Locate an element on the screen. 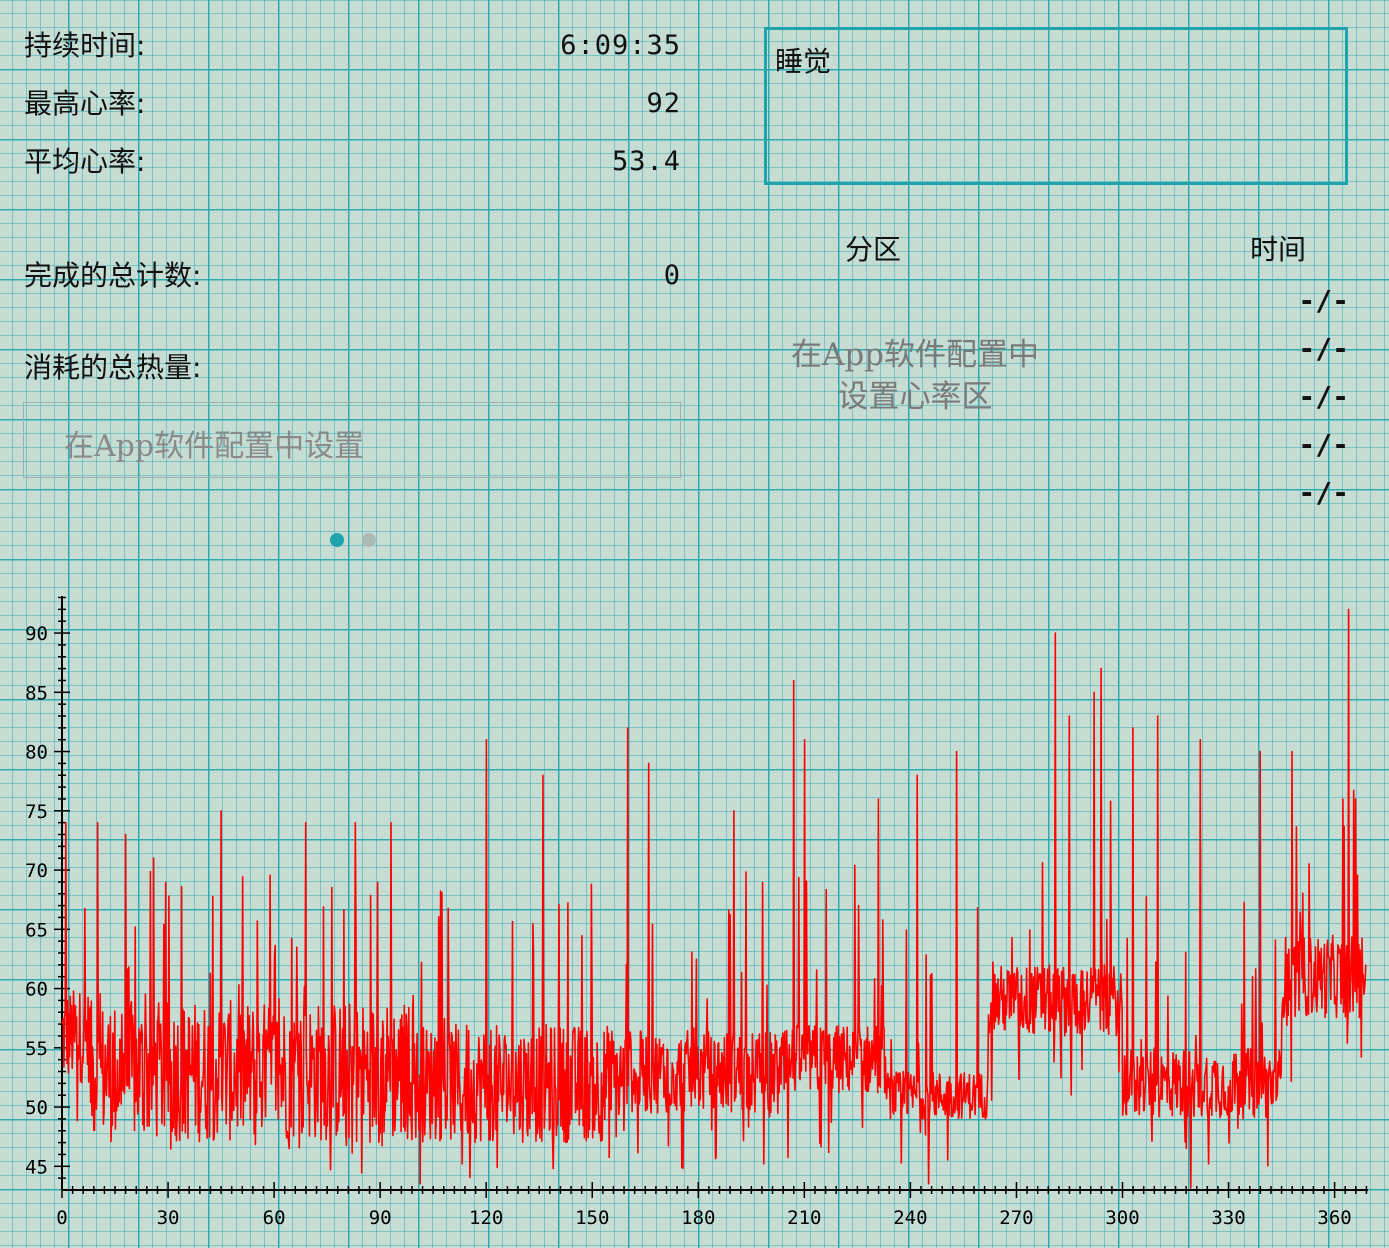 The image size is (1389, 1248). x-tick-label: 30 is located at coordinates (168, 1218).